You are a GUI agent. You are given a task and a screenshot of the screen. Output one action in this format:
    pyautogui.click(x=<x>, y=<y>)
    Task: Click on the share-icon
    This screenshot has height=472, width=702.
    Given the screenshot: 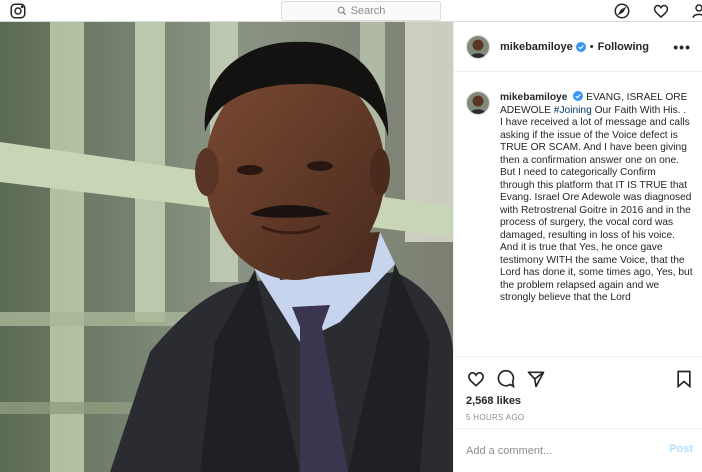 What is the action you would take?
    pyautogui.click(x=536, y=379)
    